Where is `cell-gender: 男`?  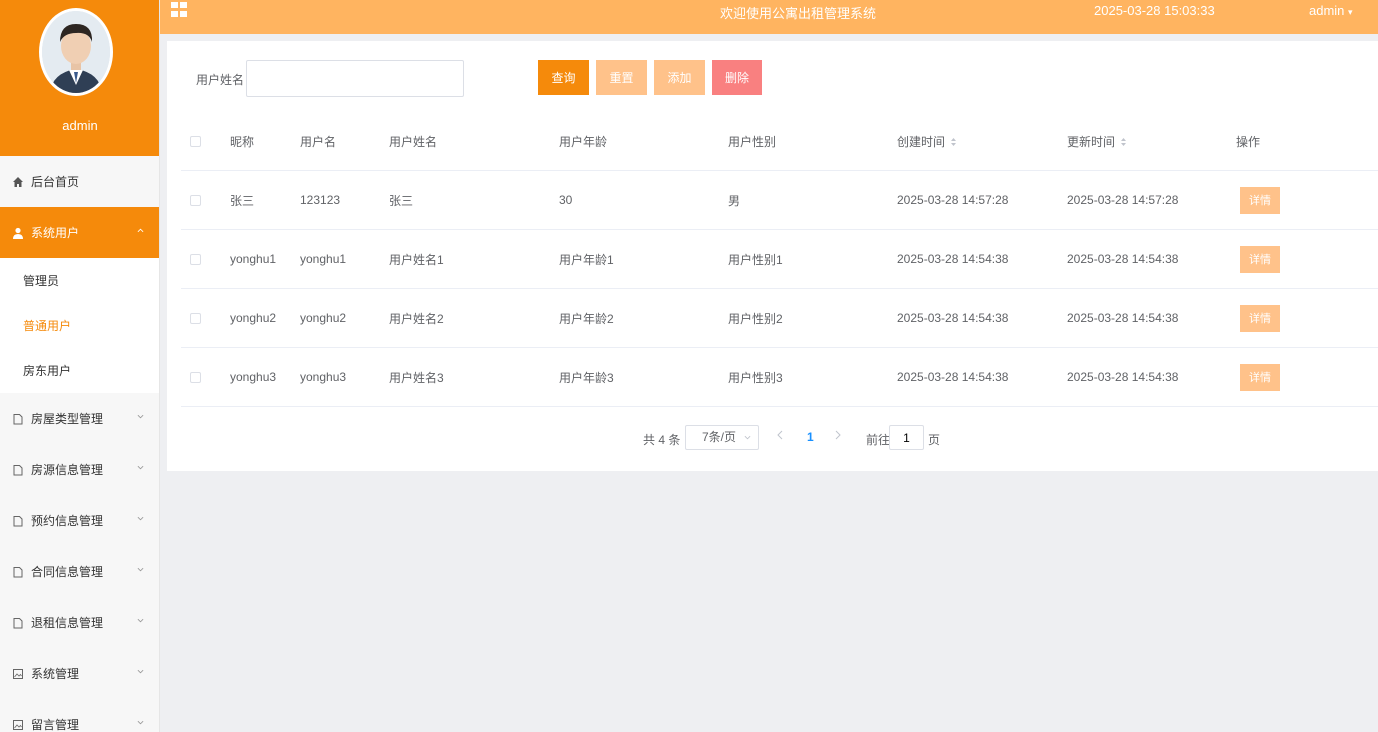 cell-gender: 男 is located at coordinates (734, 200).